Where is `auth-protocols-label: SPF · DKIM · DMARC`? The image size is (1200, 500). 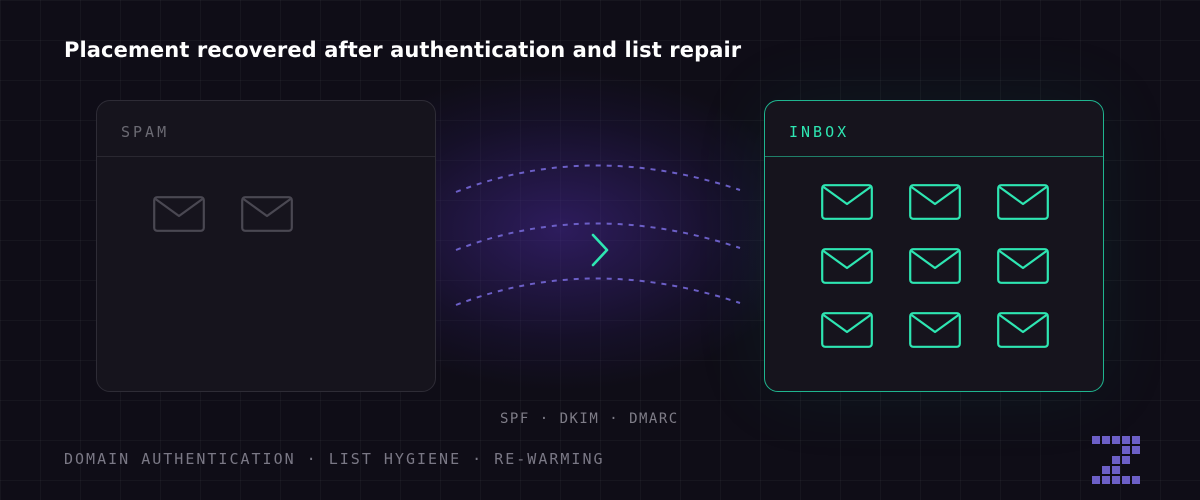 auth-protocols-label: SPF · DKIM · DMARC is located at coordinates (589, 419).